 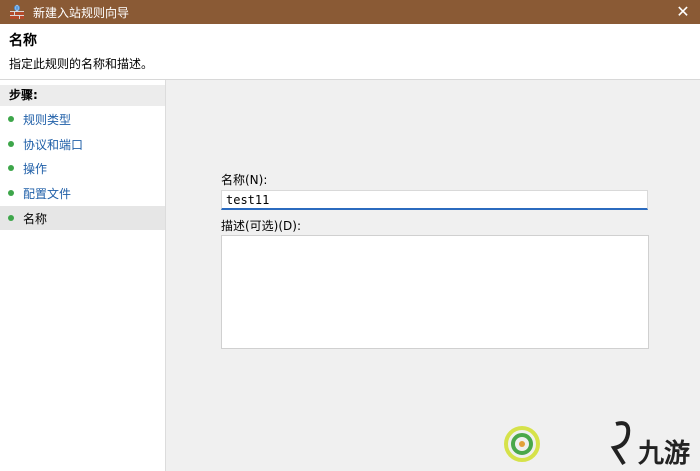 I want to click on step-rule-type: 规则类型, so click(x=82, y=119).